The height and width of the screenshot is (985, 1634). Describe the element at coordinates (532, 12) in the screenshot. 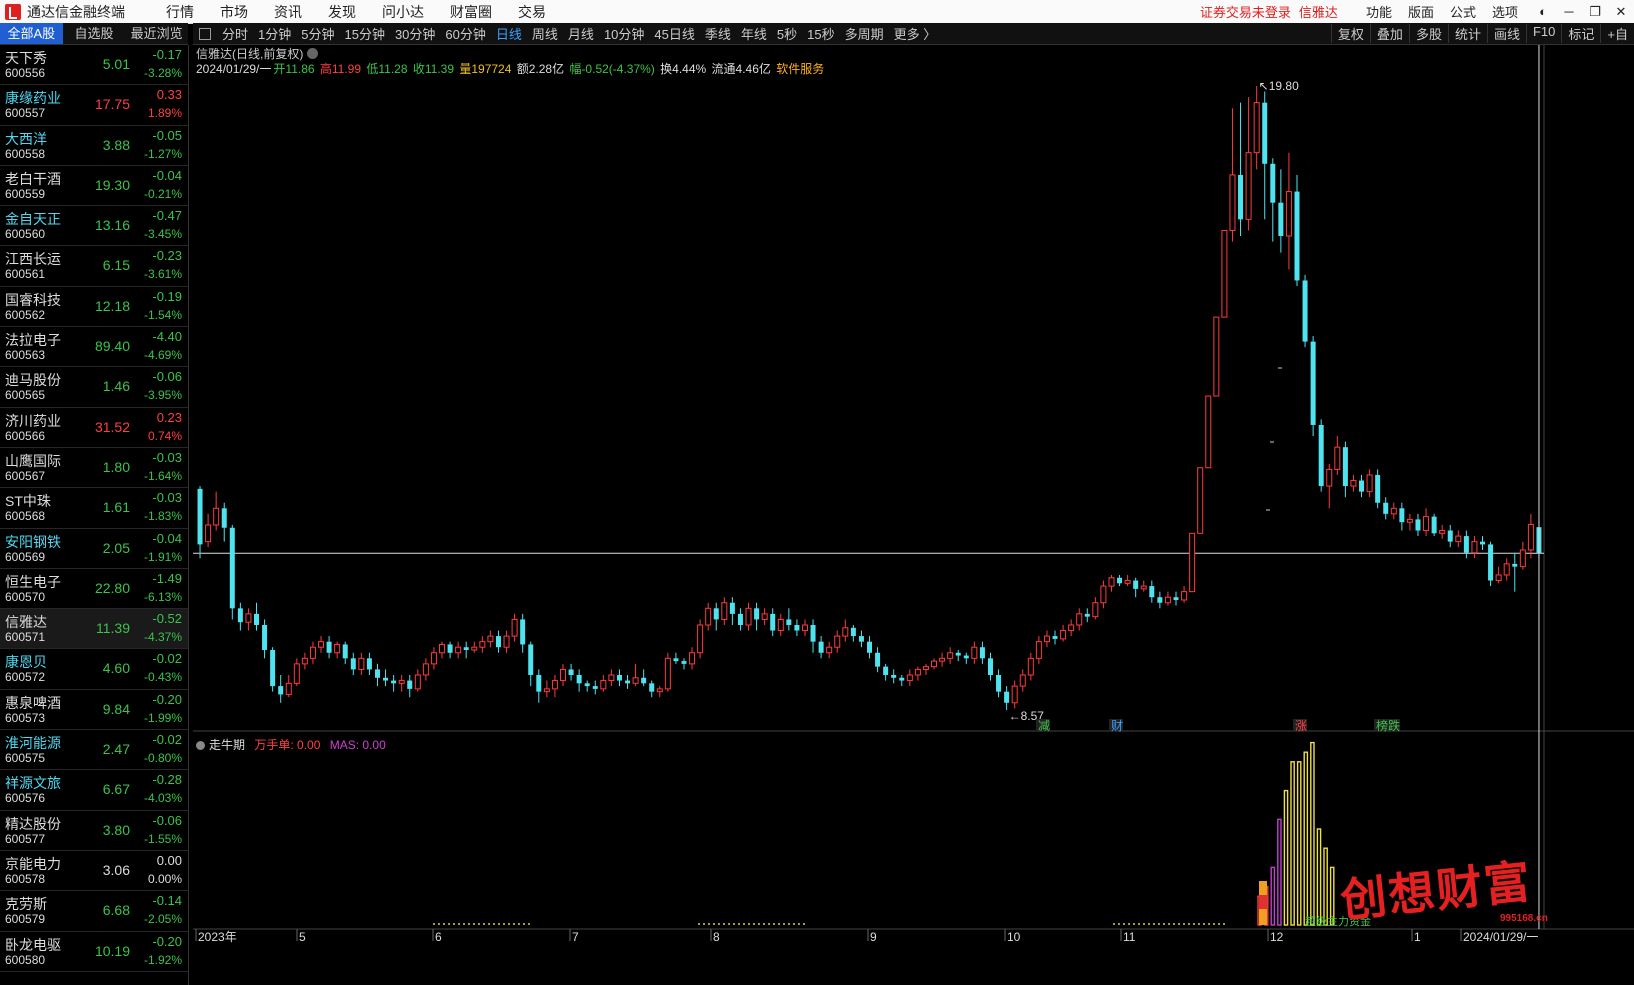

I see `menu-jiaoyi: 交易` at that location.